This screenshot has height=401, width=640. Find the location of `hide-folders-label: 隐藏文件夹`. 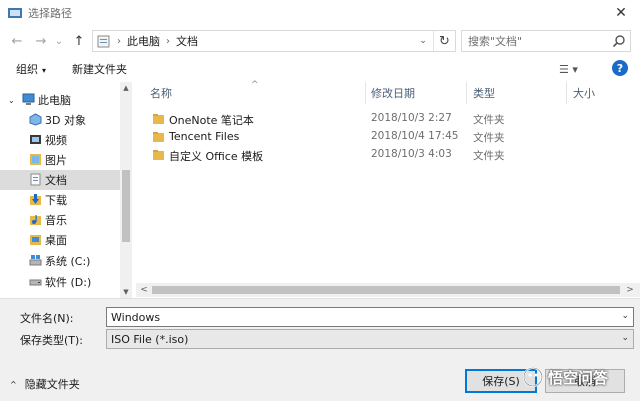

hide-folders-label: 隐藏文件夹 is located at coordinates (52, 384).